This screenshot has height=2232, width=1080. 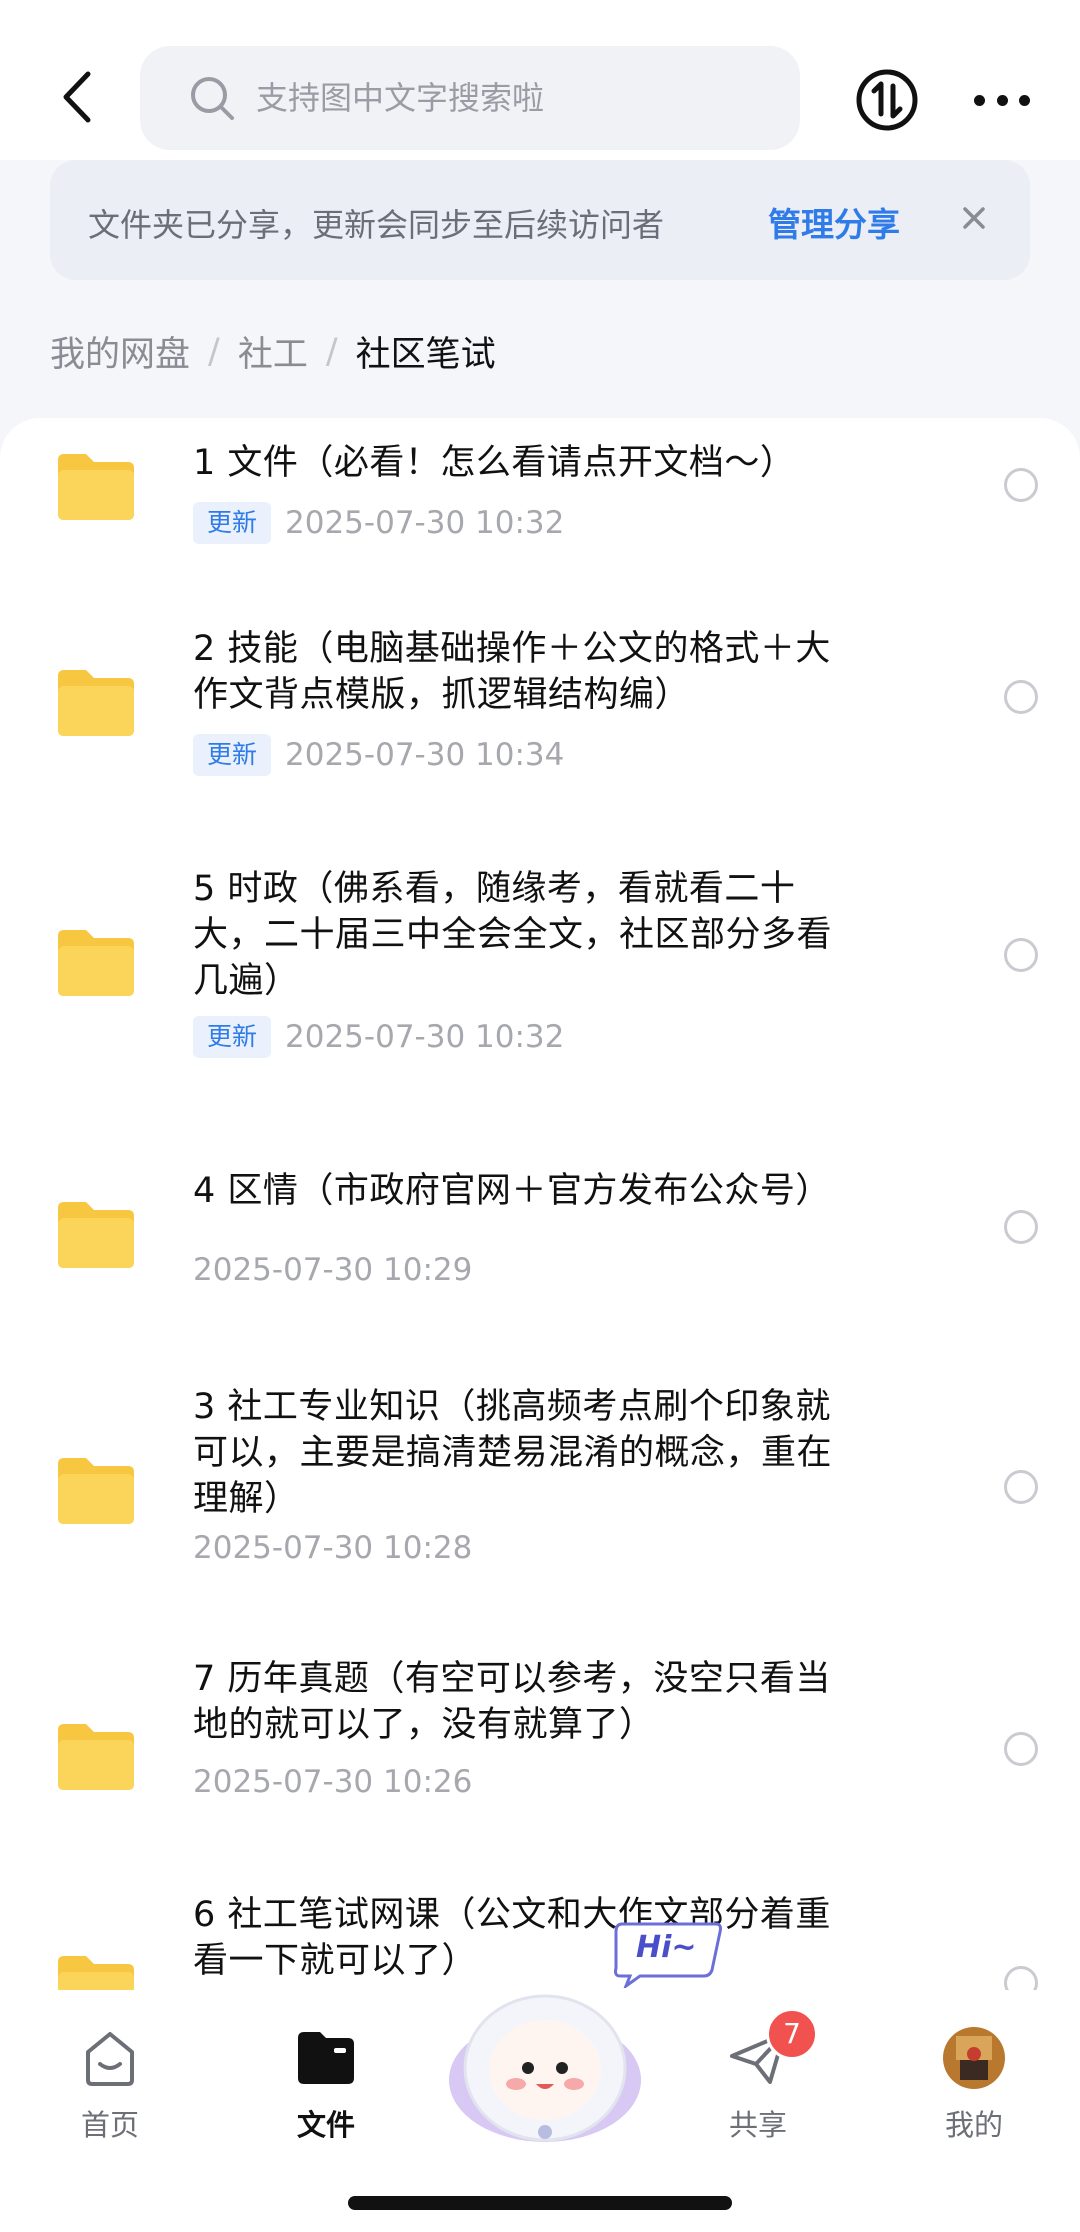 I want to click on folder-meta: 2025-07-30 10:29, so click(x=332, y=1270).